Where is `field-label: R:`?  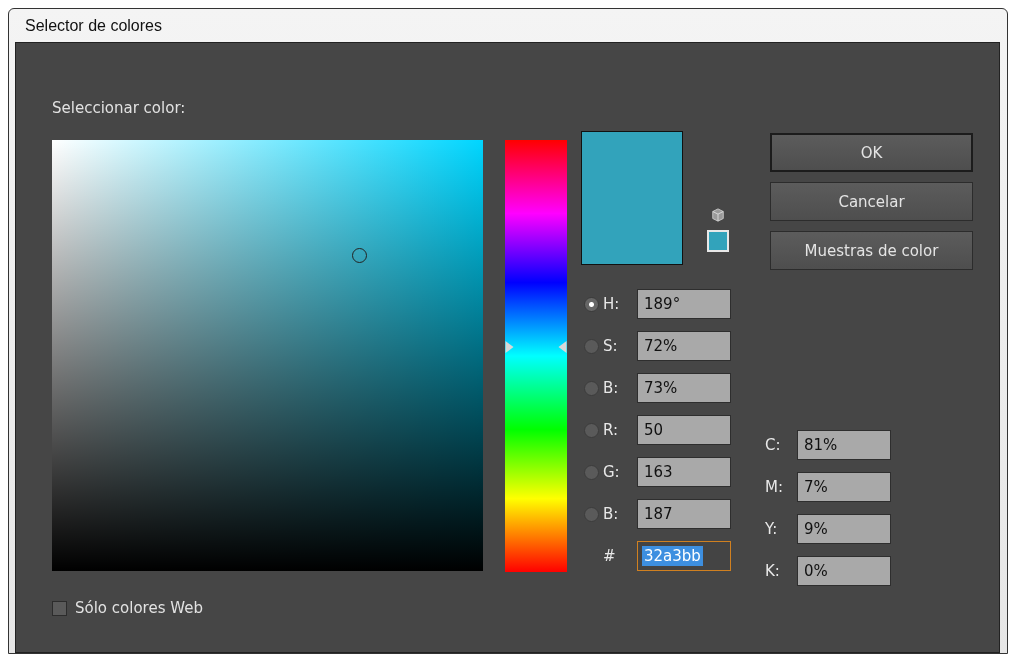 field-label: R: is located at coordinates (611, 430).